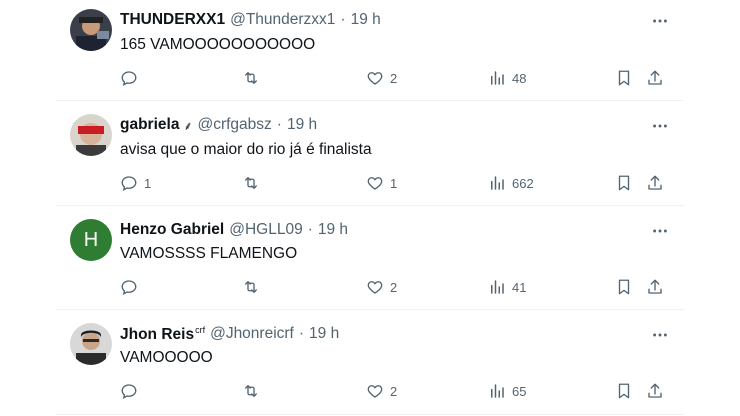  I want to click on tweet-header: gabriela ⸙ @crfgabsz · 19 h, so click(218, 125).